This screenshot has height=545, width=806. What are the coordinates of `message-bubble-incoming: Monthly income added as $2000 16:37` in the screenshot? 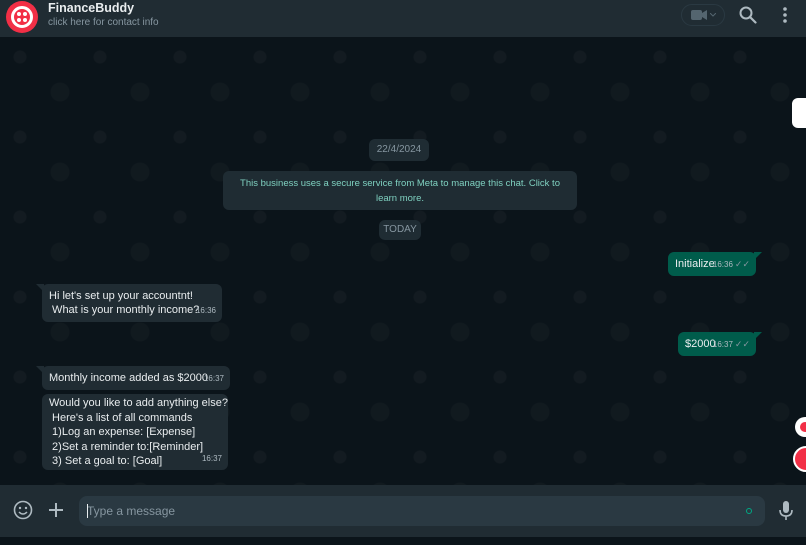 It's located at (133, 378).